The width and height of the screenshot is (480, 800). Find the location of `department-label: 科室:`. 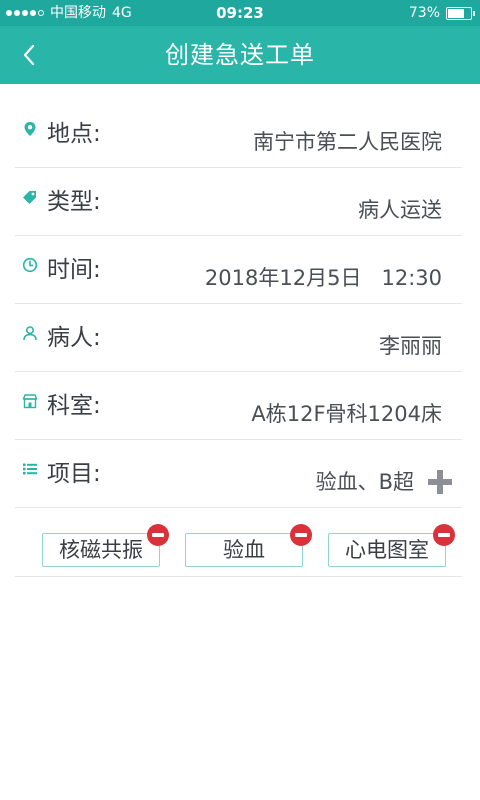

department-label: 科室: is located at coordinates (74, 406).